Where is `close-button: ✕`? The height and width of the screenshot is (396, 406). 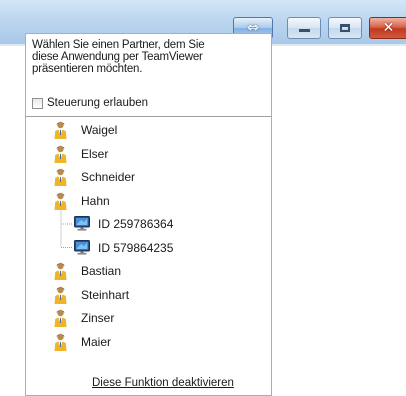 close-button: ✕ is located at coordinates (387, 28).